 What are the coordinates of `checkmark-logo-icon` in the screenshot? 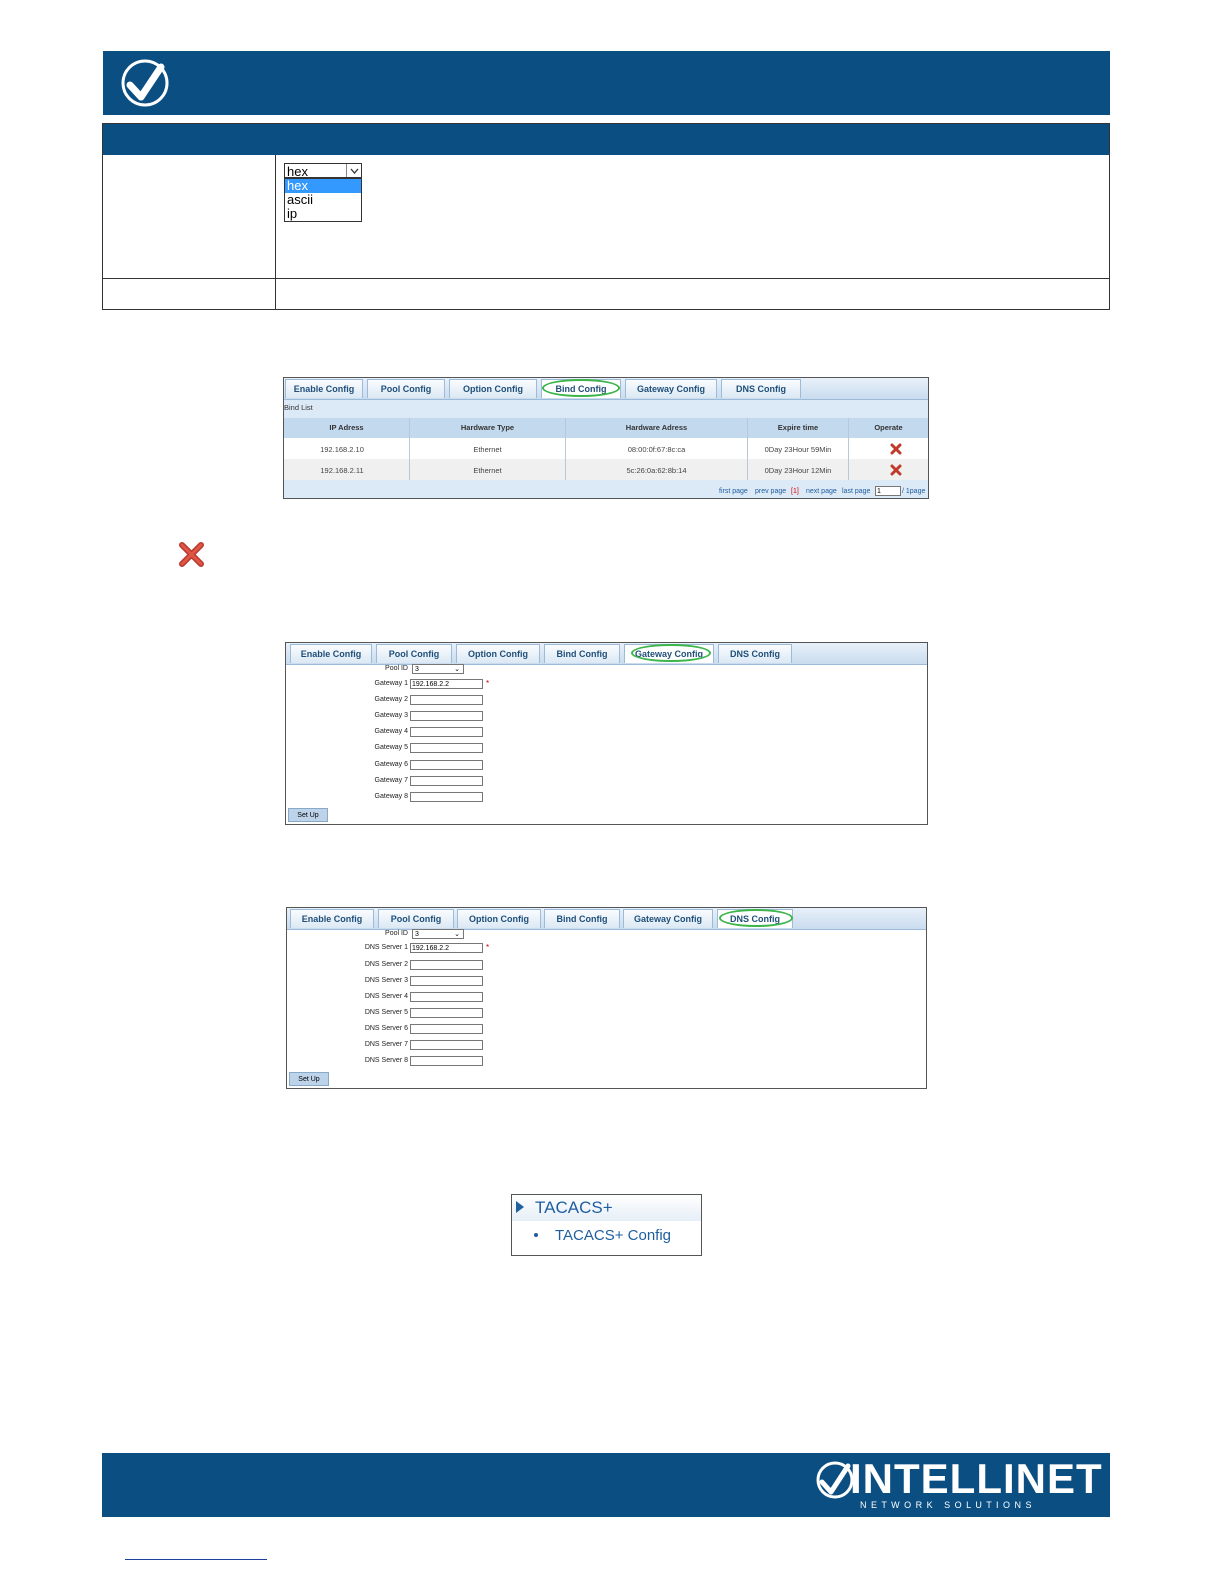 It's located at (145, 83).